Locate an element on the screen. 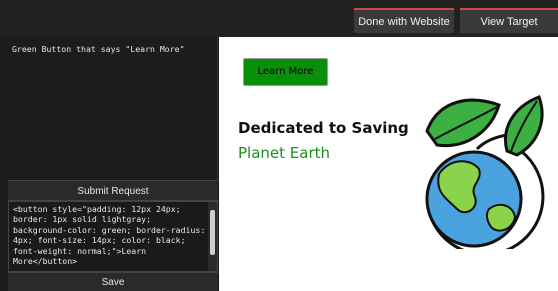 This screenshot has width=558, height=291. code-scrollbar is located at coordinates (212, 236).